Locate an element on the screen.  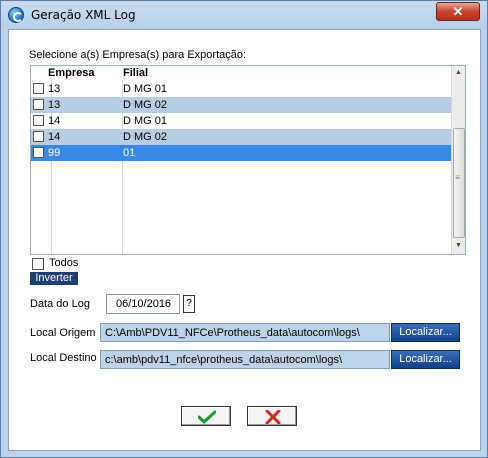
check-icon is located at coordinates (207, 417).